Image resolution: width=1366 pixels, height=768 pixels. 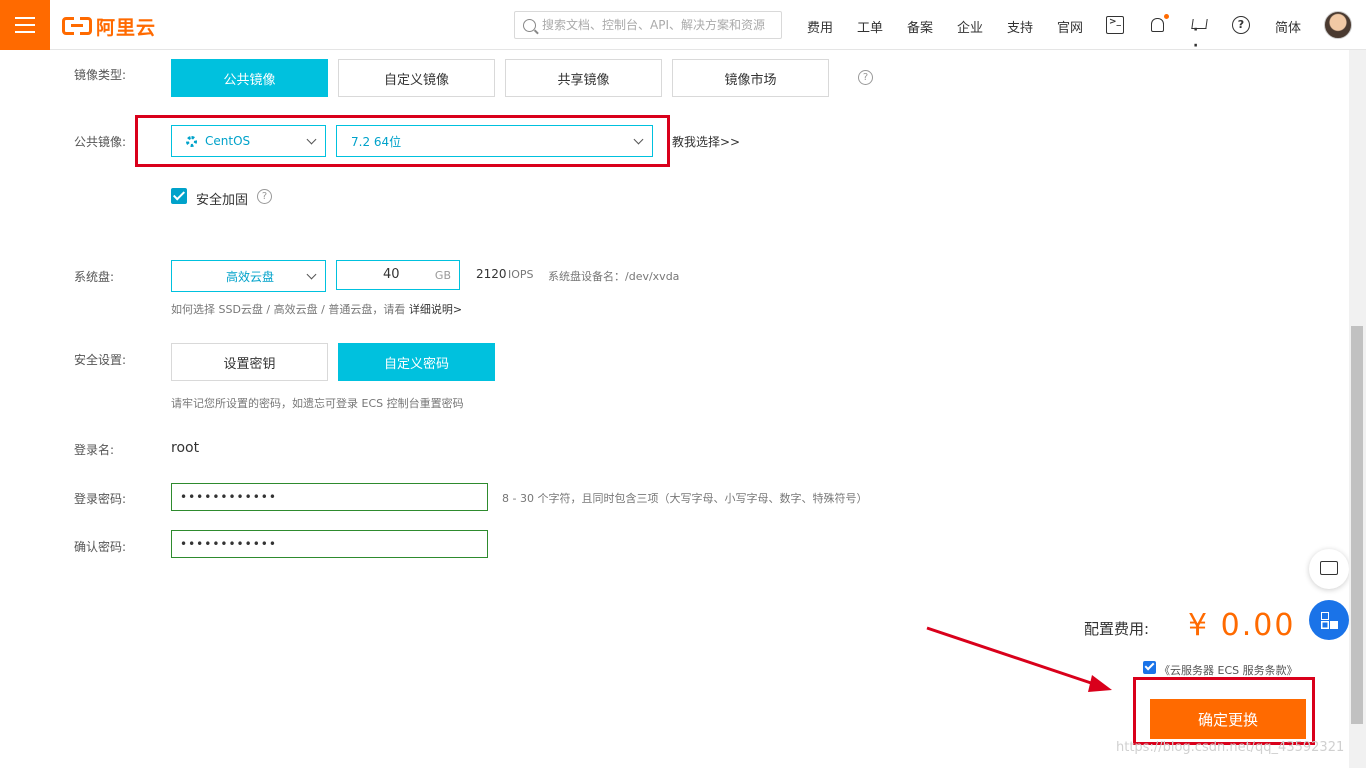 I want to click on arrow-line, so click(x=1013, y=657).